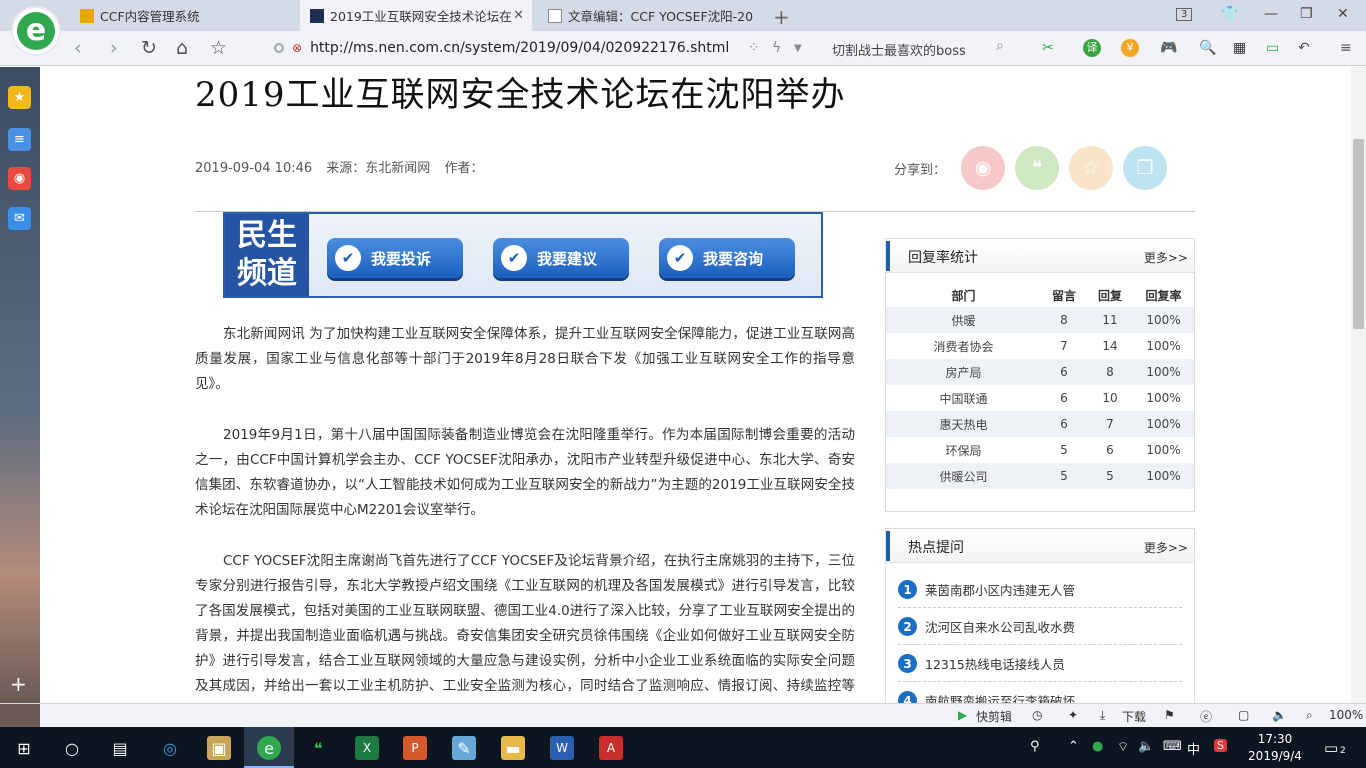 The image size is (1366, 768). Describe the element at coordinates (1358, 385) in the screenshot. I see `page-scrollbar` at that location.